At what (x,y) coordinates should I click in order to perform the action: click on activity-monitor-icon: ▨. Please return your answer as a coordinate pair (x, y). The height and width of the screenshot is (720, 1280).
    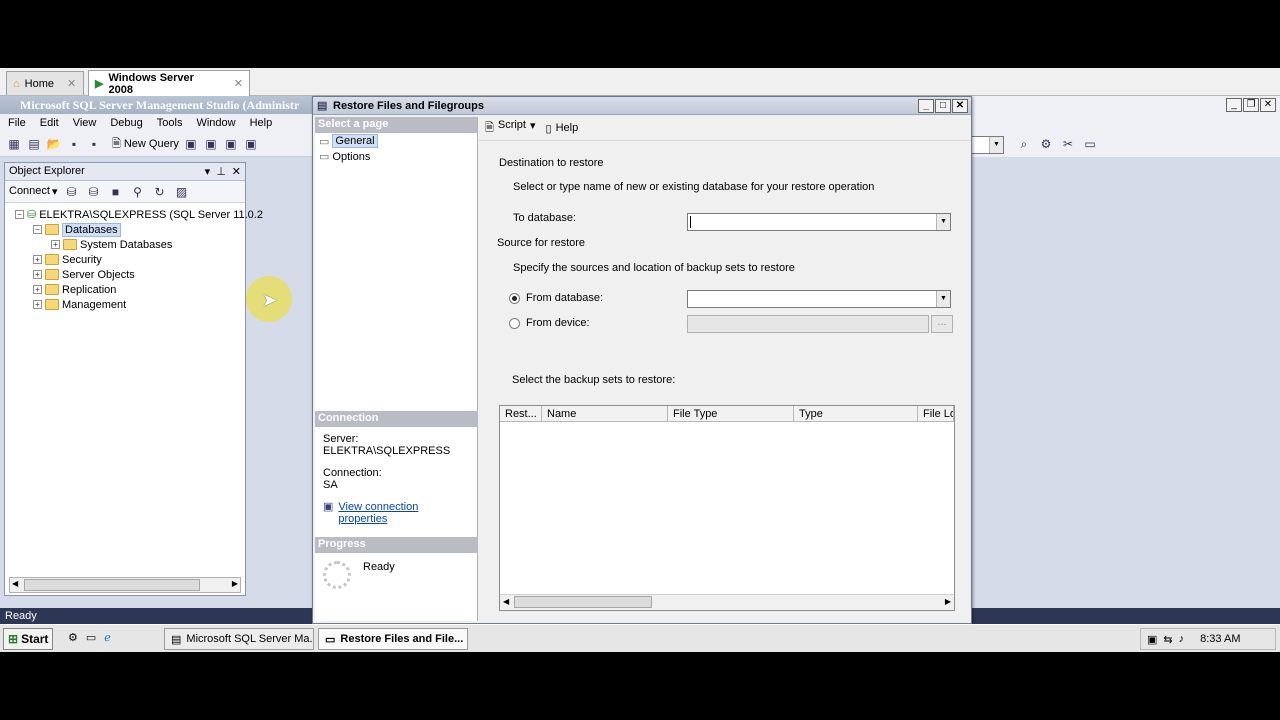
    Looking at the image, I should click on (182, 192).